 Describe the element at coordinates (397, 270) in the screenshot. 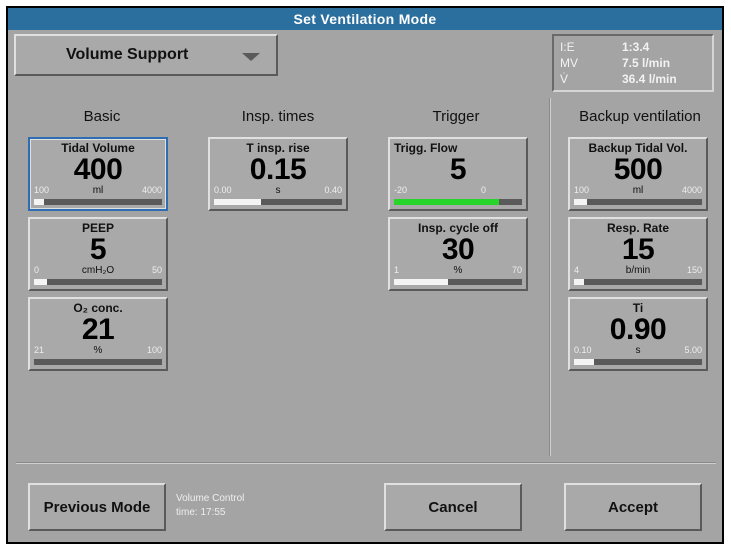

I see `param-min: 1` at that location.